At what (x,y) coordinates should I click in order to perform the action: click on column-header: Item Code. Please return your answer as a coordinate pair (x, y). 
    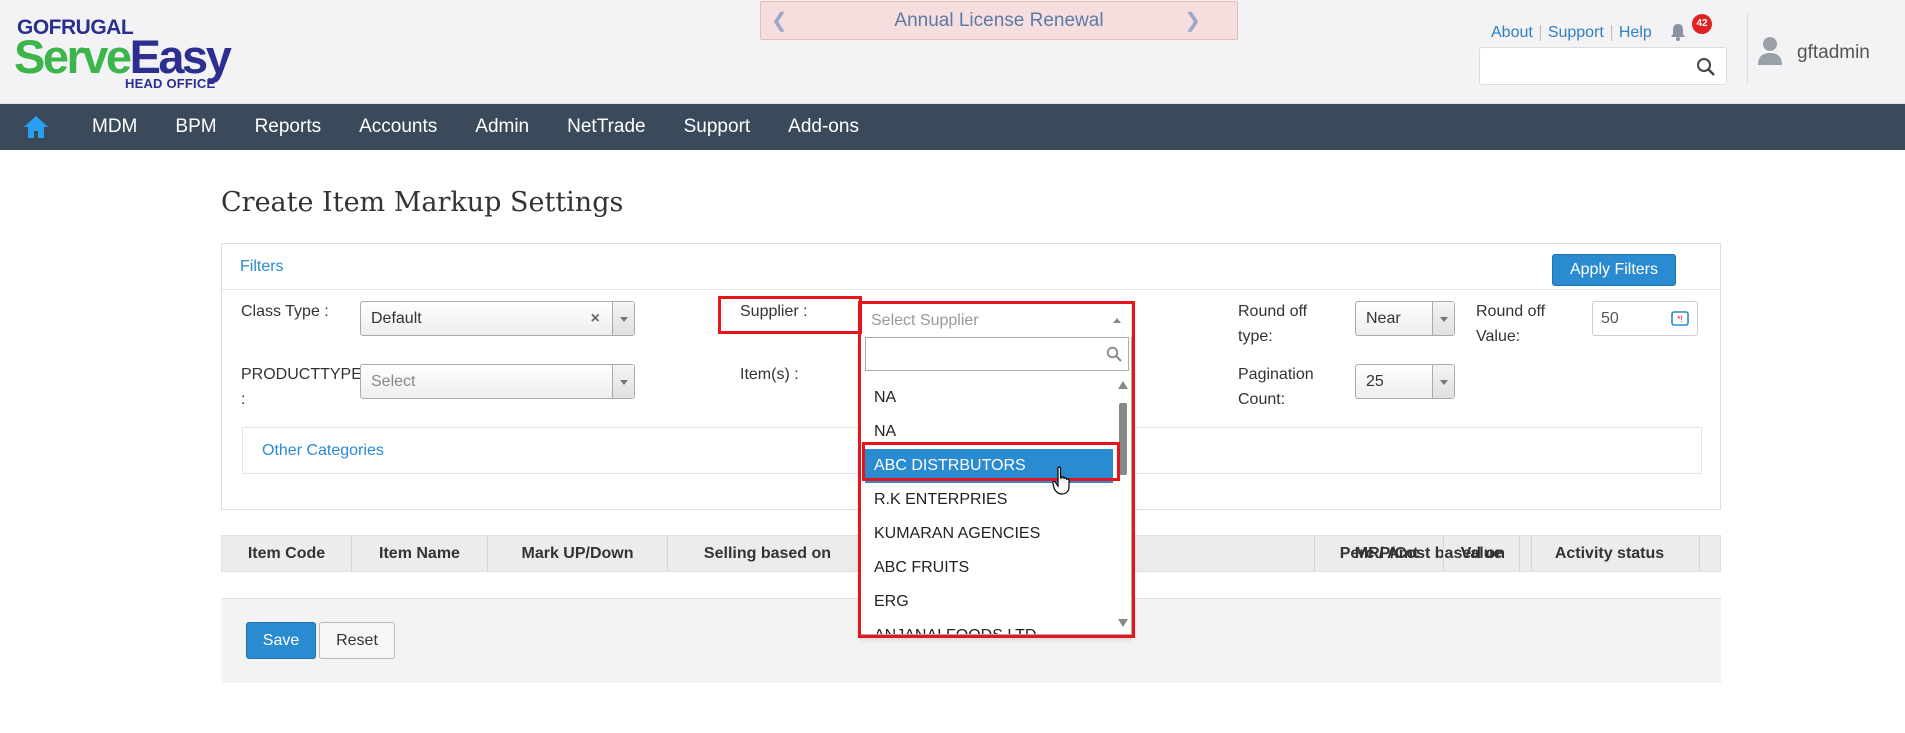
    Looking at the image, I should click on (287, 553).